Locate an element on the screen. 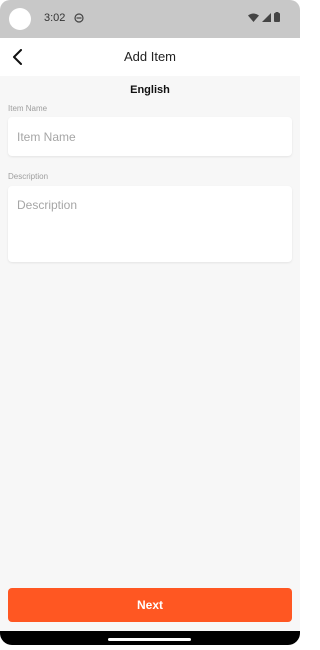  status-icons is located at coordinates (264, 17).